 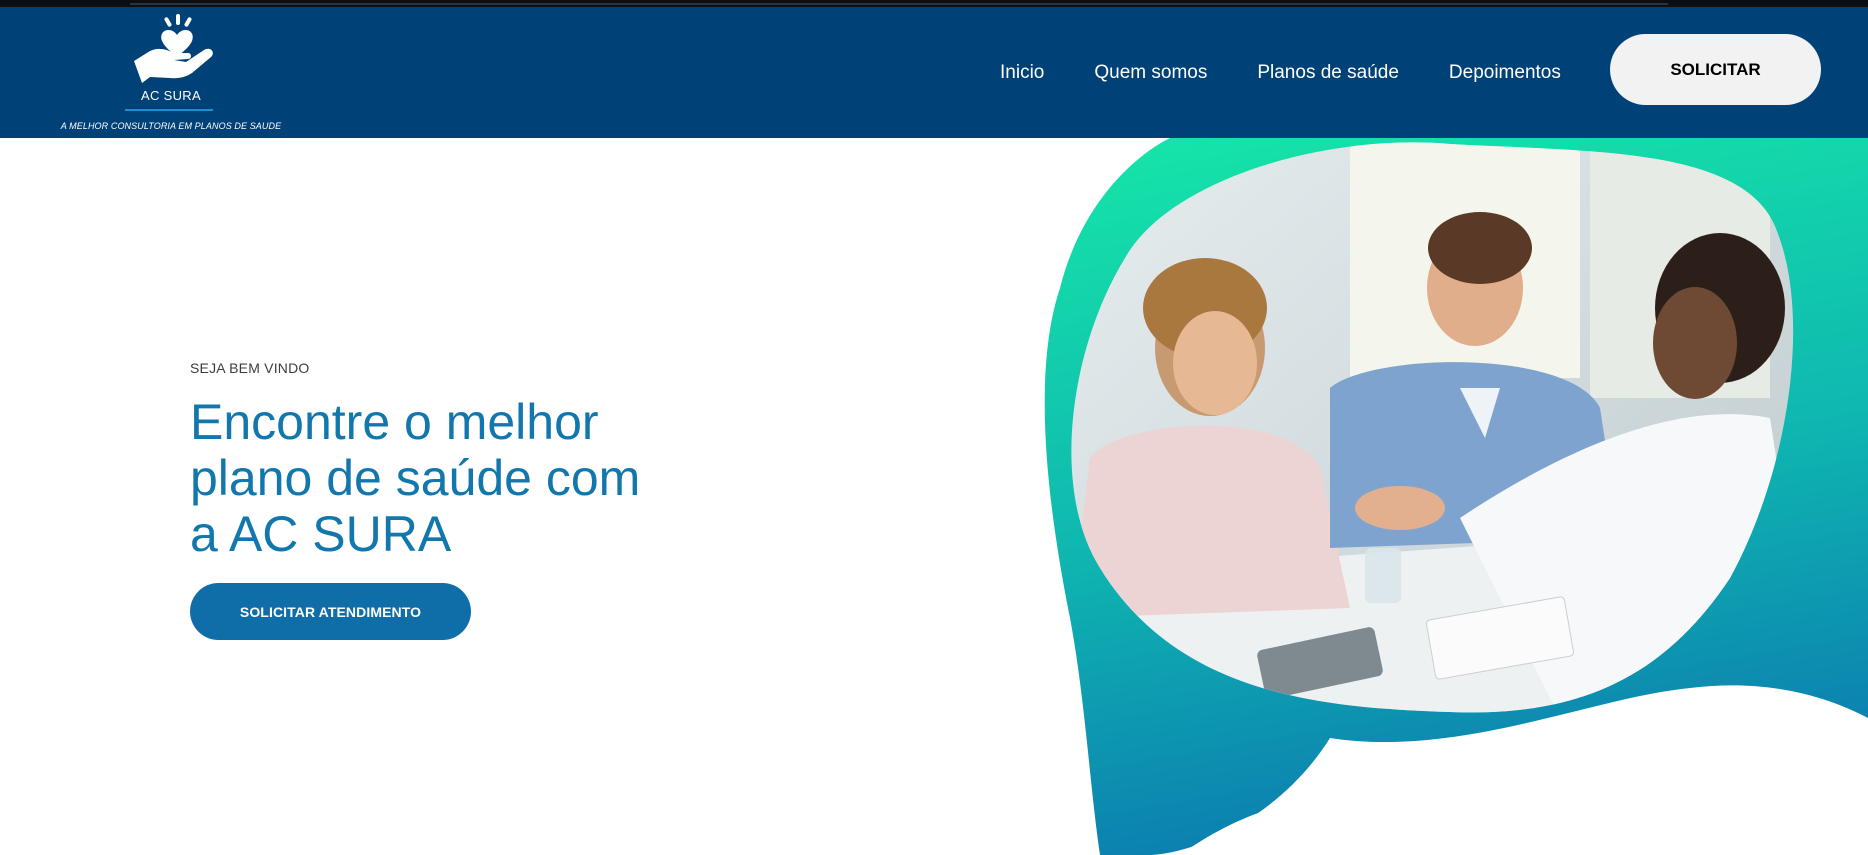 I want to click on nav-item-planos-de-saude: Planos de saúde, so click(x=1328, y=73).